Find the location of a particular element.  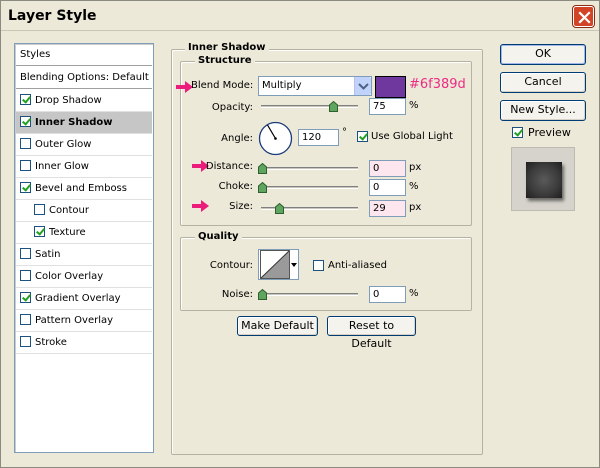

style-item-label: Pattern Overlay is located at coordinates (74, 320).